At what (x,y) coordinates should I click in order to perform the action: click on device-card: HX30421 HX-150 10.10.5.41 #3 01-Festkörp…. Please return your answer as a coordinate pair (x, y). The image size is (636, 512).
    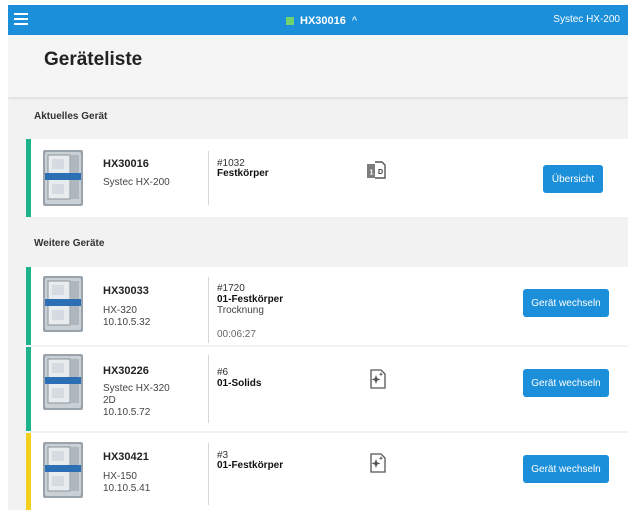
    Looking at the image, I should click on (327, 471).